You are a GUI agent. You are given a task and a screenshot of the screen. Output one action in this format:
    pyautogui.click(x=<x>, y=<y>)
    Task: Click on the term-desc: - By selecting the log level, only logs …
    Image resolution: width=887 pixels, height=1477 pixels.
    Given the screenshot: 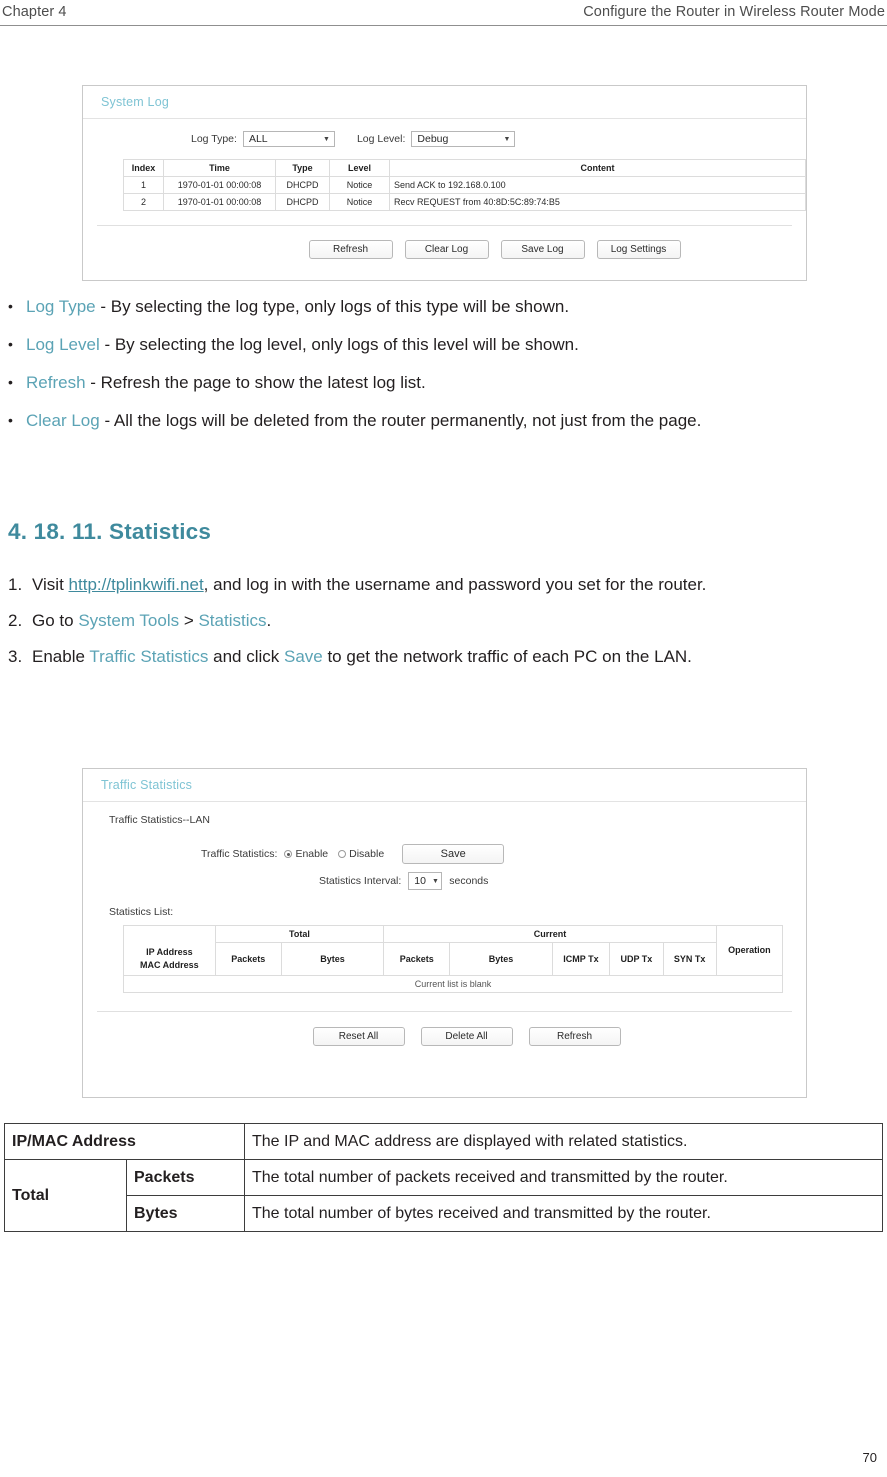 What is the action you would take?
    pyautogui.click(x=339, y=344)
    